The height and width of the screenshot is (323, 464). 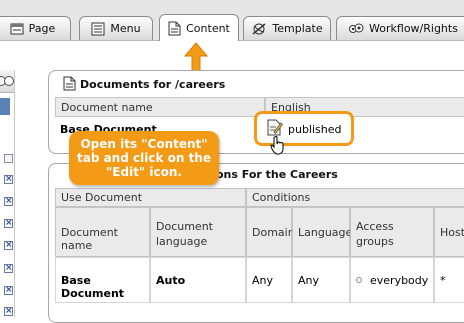 I want to click on condition-language-cell: Any, so click(x=321, y=280).